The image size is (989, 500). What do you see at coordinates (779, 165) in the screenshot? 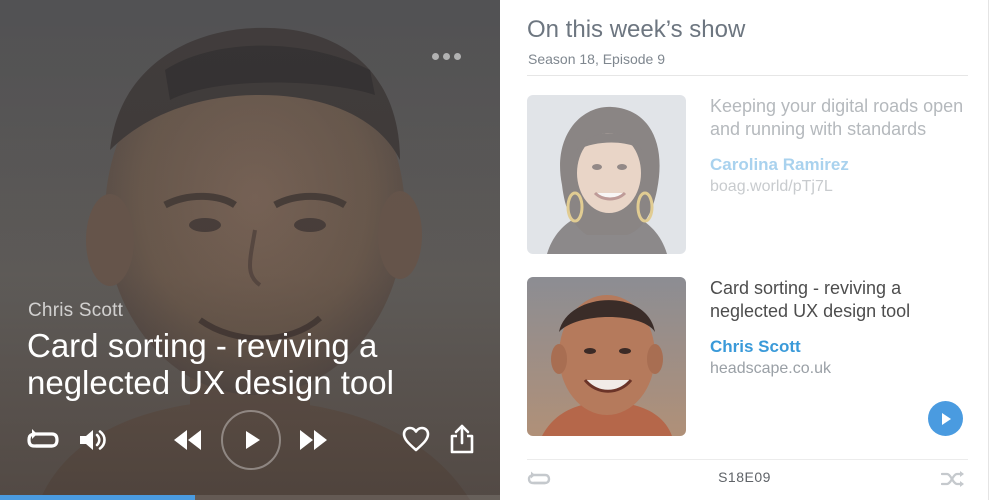
I see `guest-name: Carolina Ramirez` at bounding box center [779, 165].